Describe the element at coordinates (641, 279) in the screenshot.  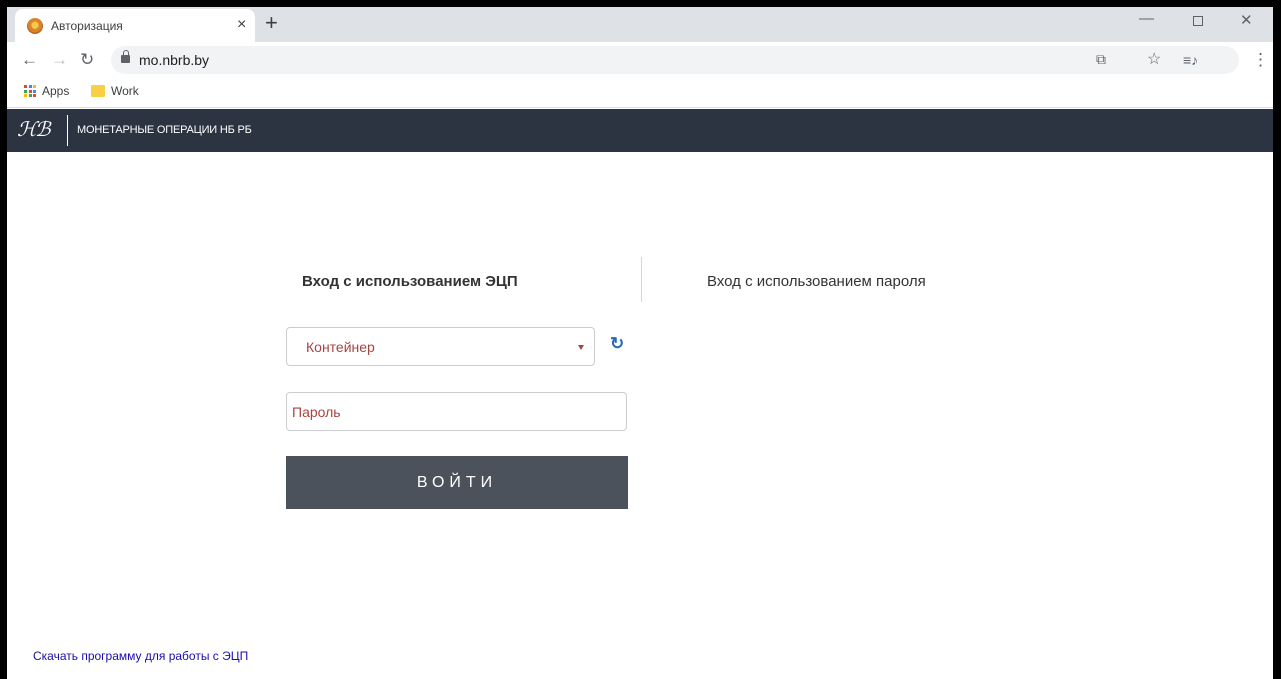
I see `tabs-divider` at that location.